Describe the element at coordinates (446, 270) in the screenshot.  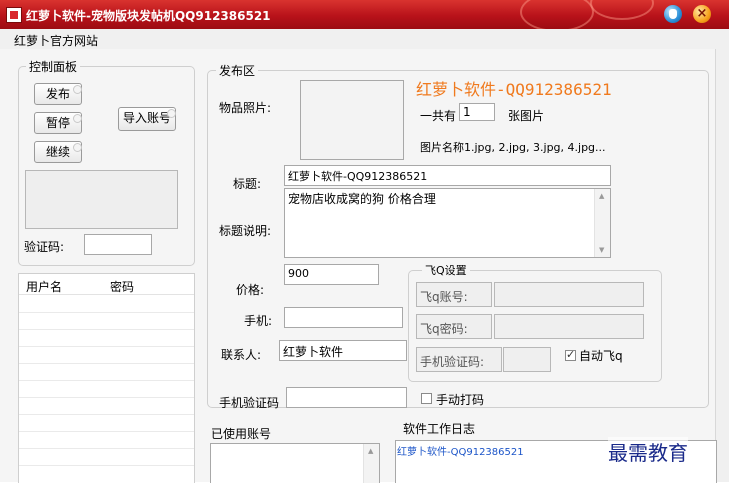
I see `feiq-settings-title: 飞Q设置` at that location.